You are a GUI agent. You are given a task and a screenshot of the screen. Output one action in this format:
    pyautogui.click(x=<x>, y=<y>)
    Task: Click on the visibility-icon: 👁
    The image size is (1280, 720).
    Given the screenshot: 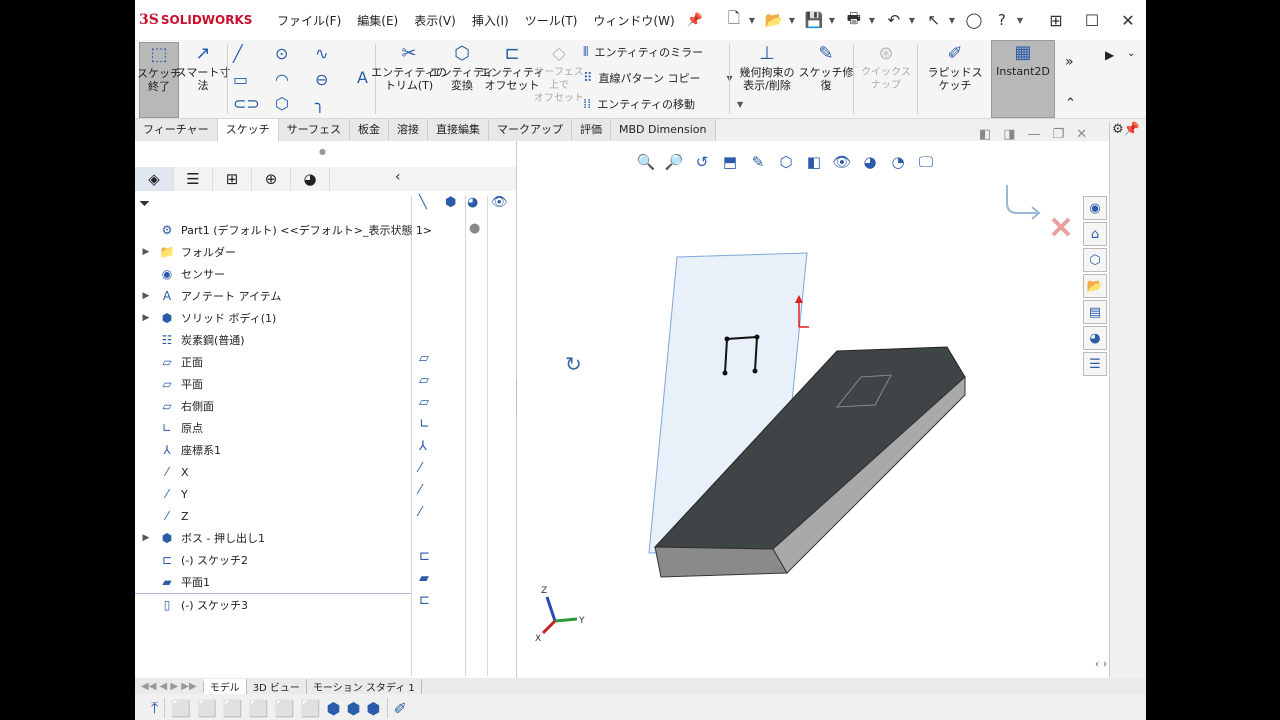 What is the action you would take?
    pyautogui.click(x=499, y=202)
    